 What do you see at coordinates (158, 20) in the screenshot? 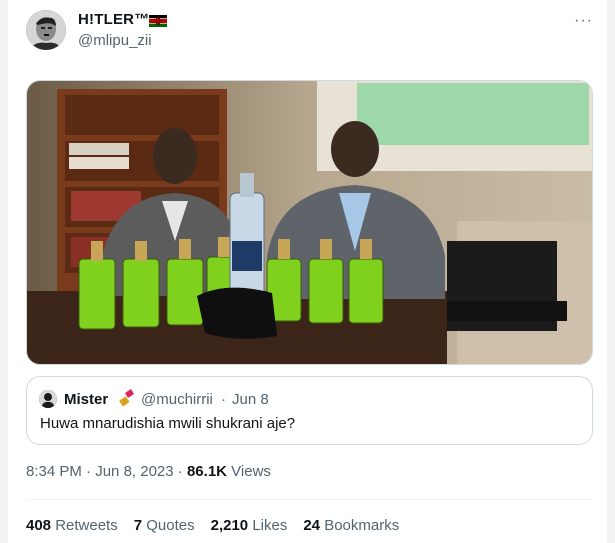
I see `kenya-flag-icon` at bounding box center [158, 20].